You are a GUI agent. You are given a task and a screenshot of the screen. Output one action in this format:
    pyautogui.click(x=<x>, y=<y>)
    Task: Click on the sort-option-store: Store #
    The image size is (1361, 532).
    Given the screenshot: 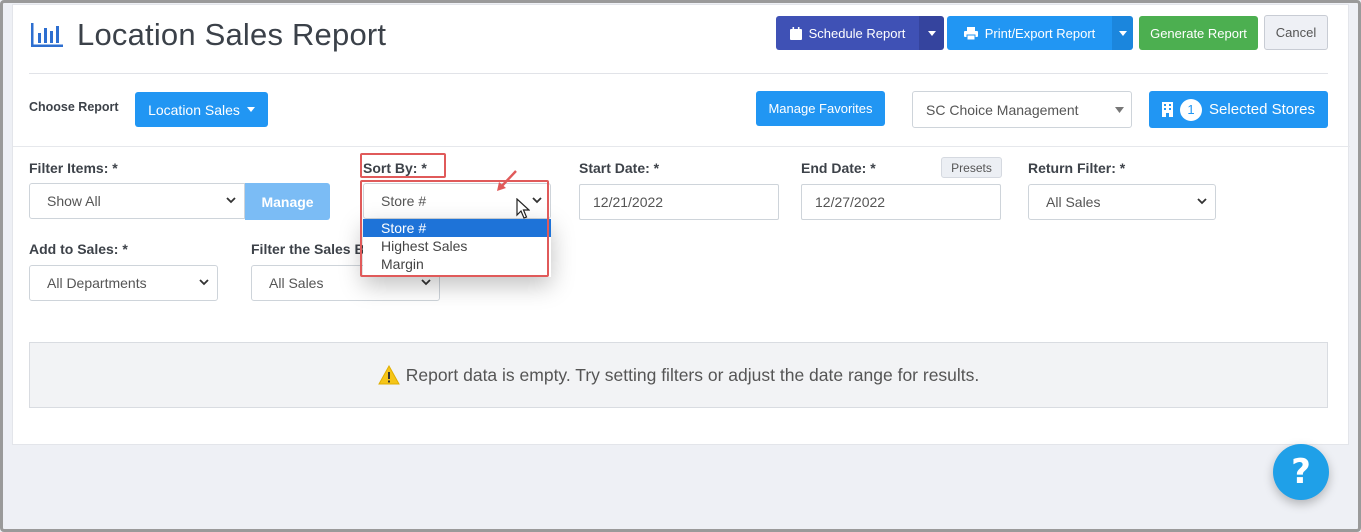 What is the action you would take?
    pyautogui.click(x=457, y=228)
    